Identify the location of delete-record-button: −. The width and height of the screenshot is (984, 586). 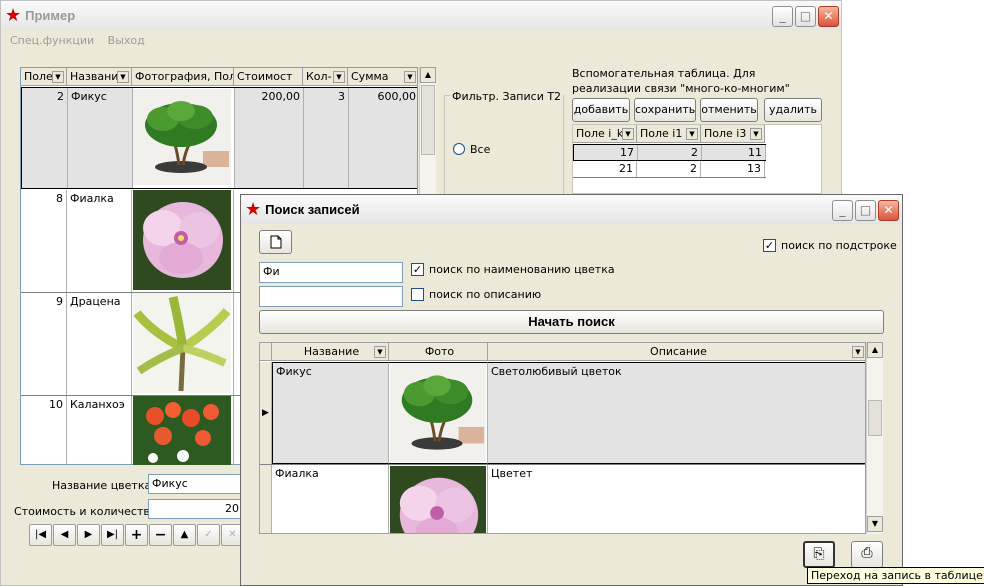
(160, 535).